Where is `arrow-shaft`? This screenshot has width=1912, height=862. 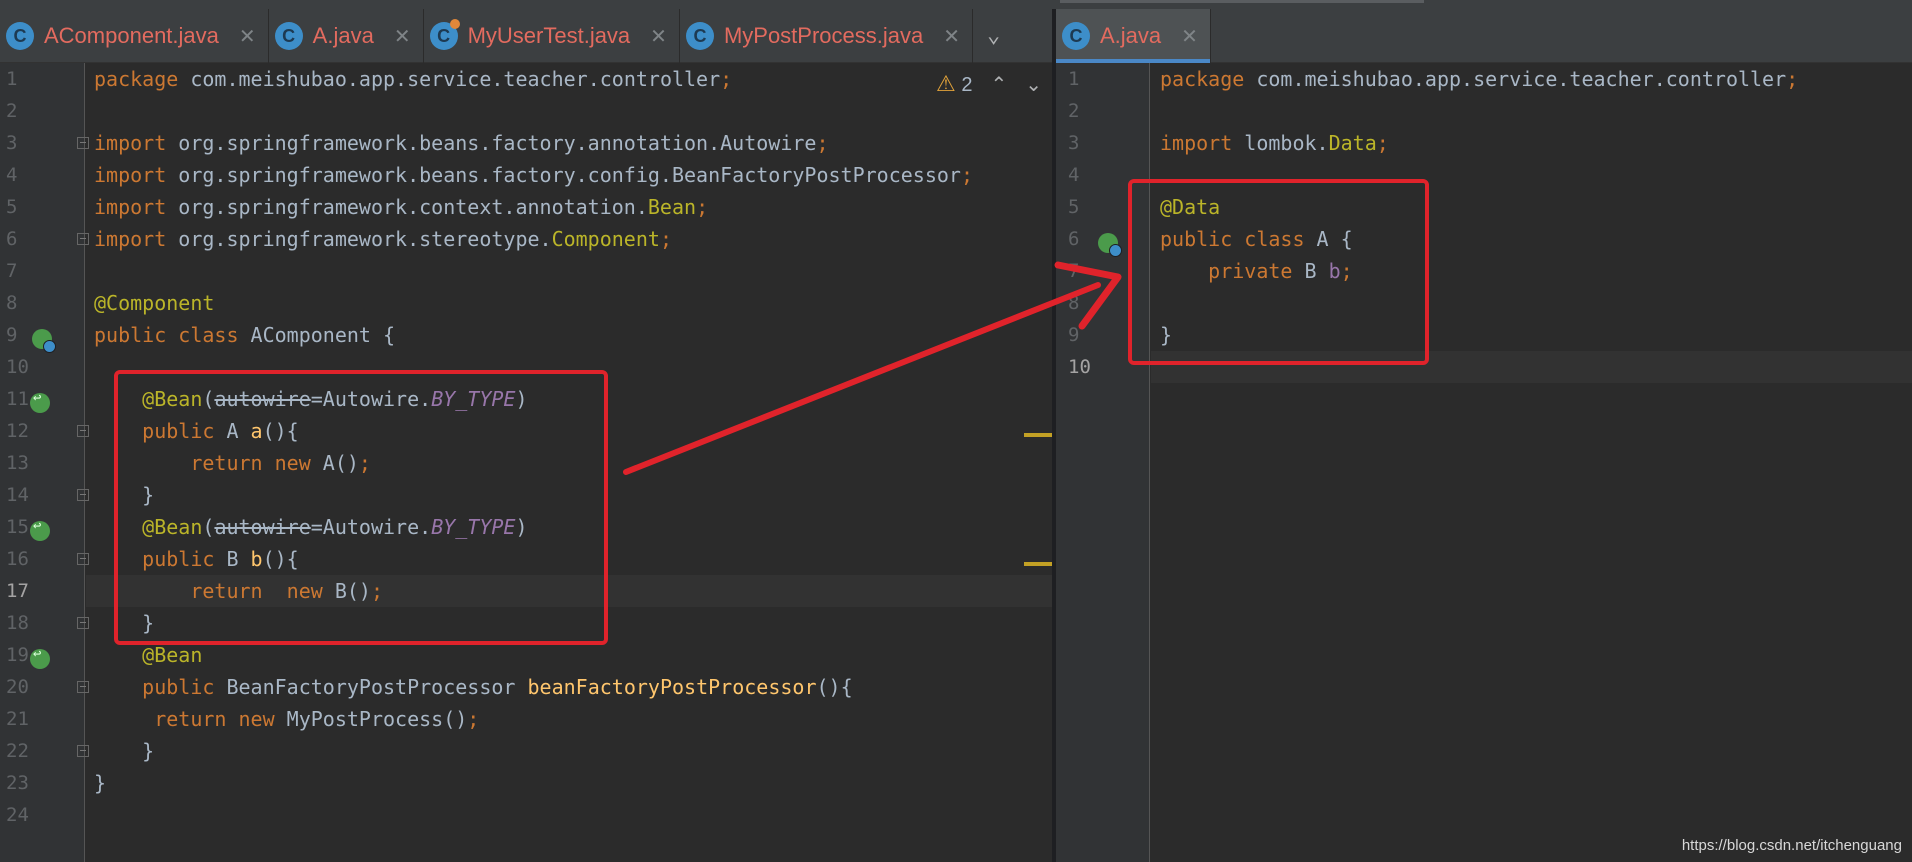 arrow-shaft is located at coordinates (862, 378).